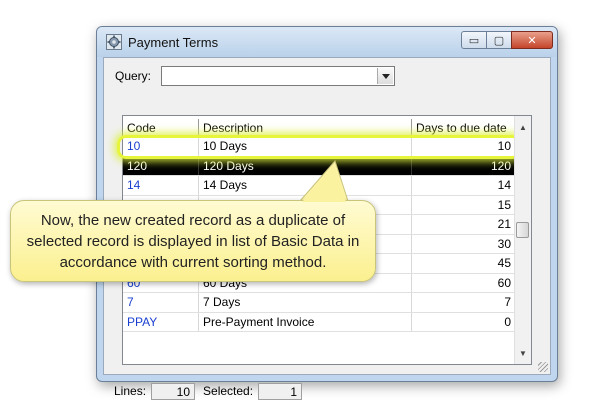 Image resolution: width=589 pixels, height=405 pixels. What do you see at coordinates (114, 42) in the screenshot?
I see `app-gear-icon` at bounding box center [114, 42].